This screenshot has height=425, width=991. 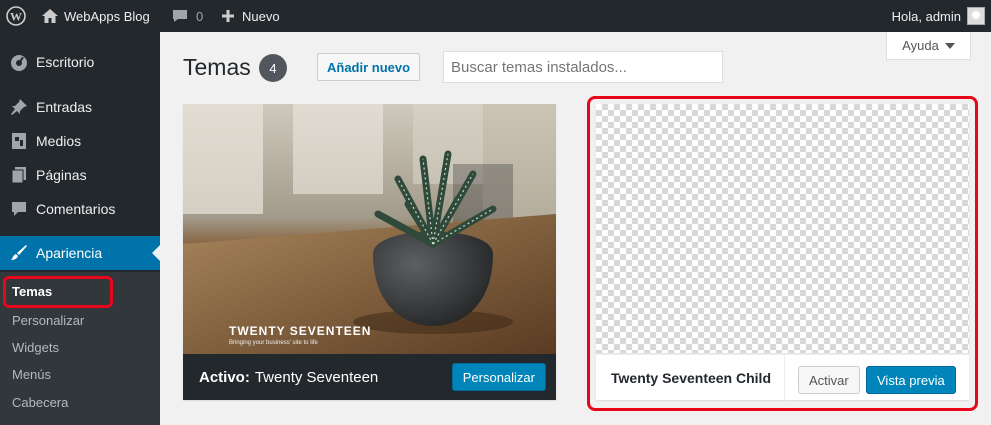 I want to click on caret-down-icon, so click(x=949, y=45).